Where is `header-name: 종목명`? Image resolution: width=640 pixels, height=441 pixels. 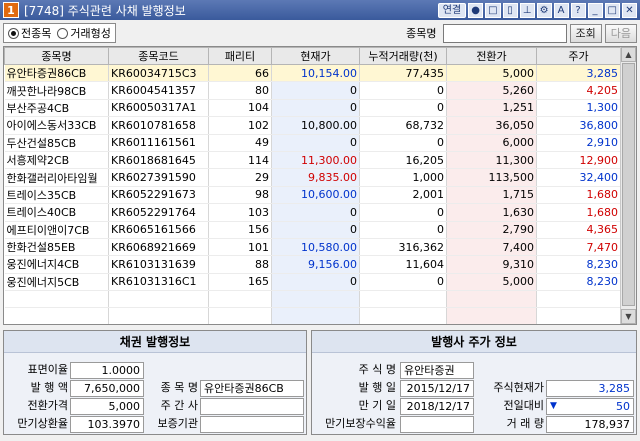 header-name: 종목명 is located at coordinates (56, 56).